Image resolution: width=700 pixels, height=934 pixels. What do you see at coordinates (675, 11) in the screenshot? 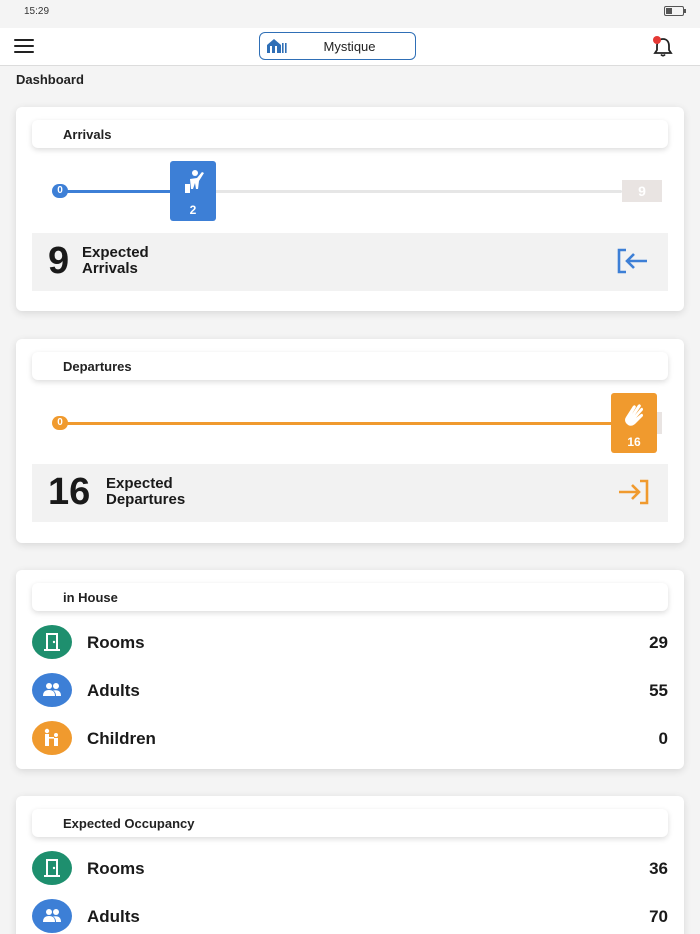
I see `battery-icon` at bounding box center [675, 11].